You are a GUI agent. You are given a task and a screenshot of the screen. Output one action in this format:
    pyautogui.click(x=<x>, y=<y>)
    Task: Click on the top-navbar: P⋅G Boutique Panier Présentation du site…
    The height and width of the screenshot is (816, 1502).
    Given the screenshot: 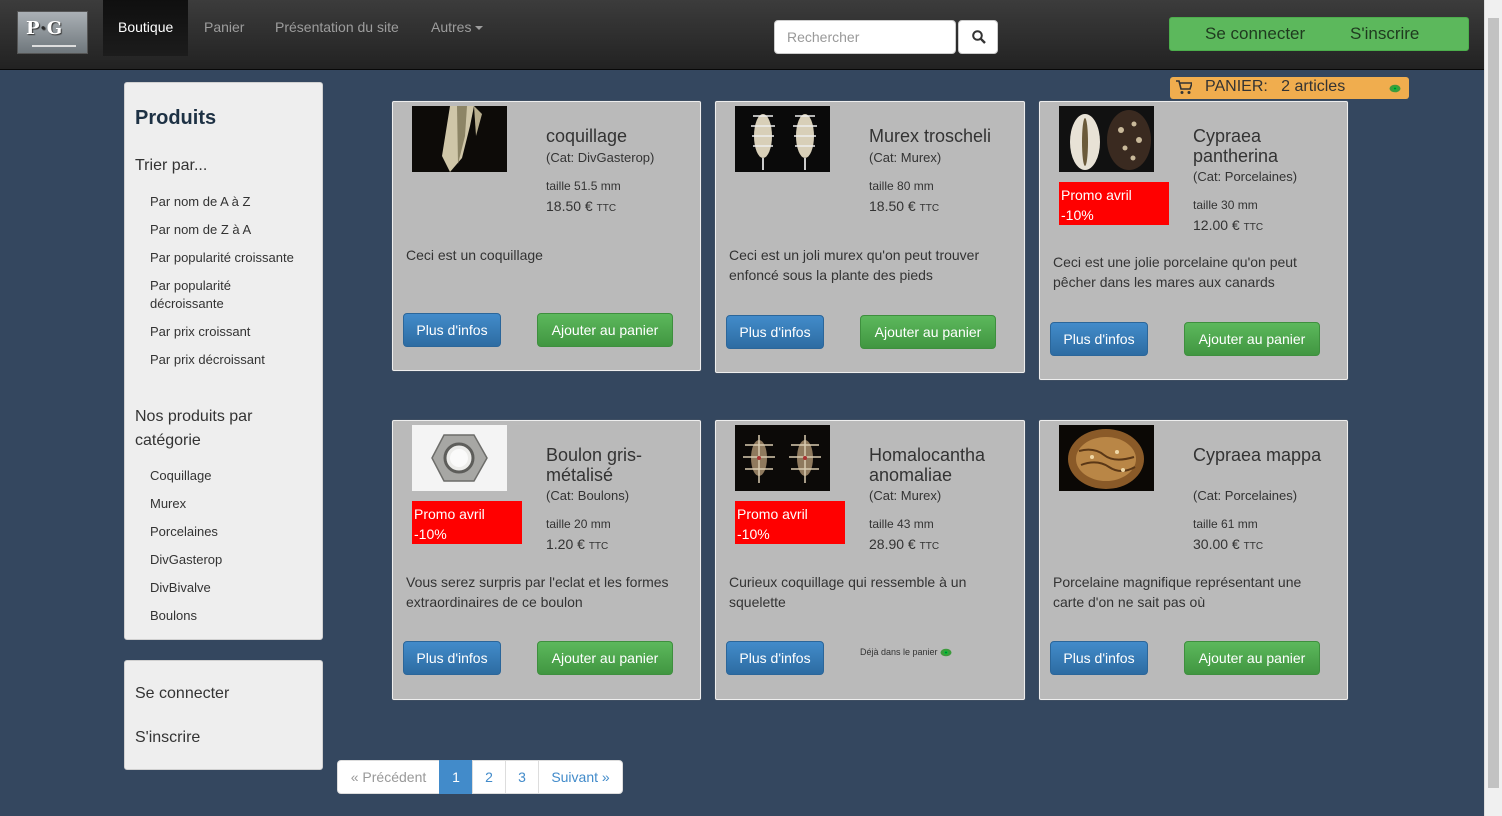 What is the action you would take?
    pyautogui.click(x=751, y=35)
    